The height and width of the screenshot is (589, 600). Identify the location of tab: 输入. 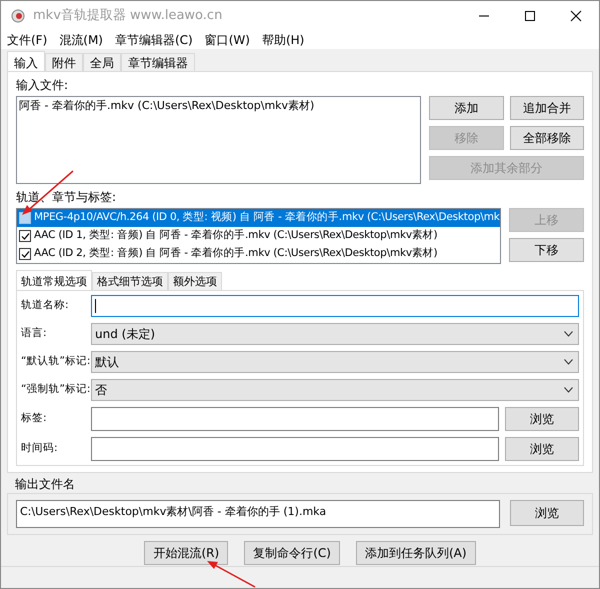
(26, 61).